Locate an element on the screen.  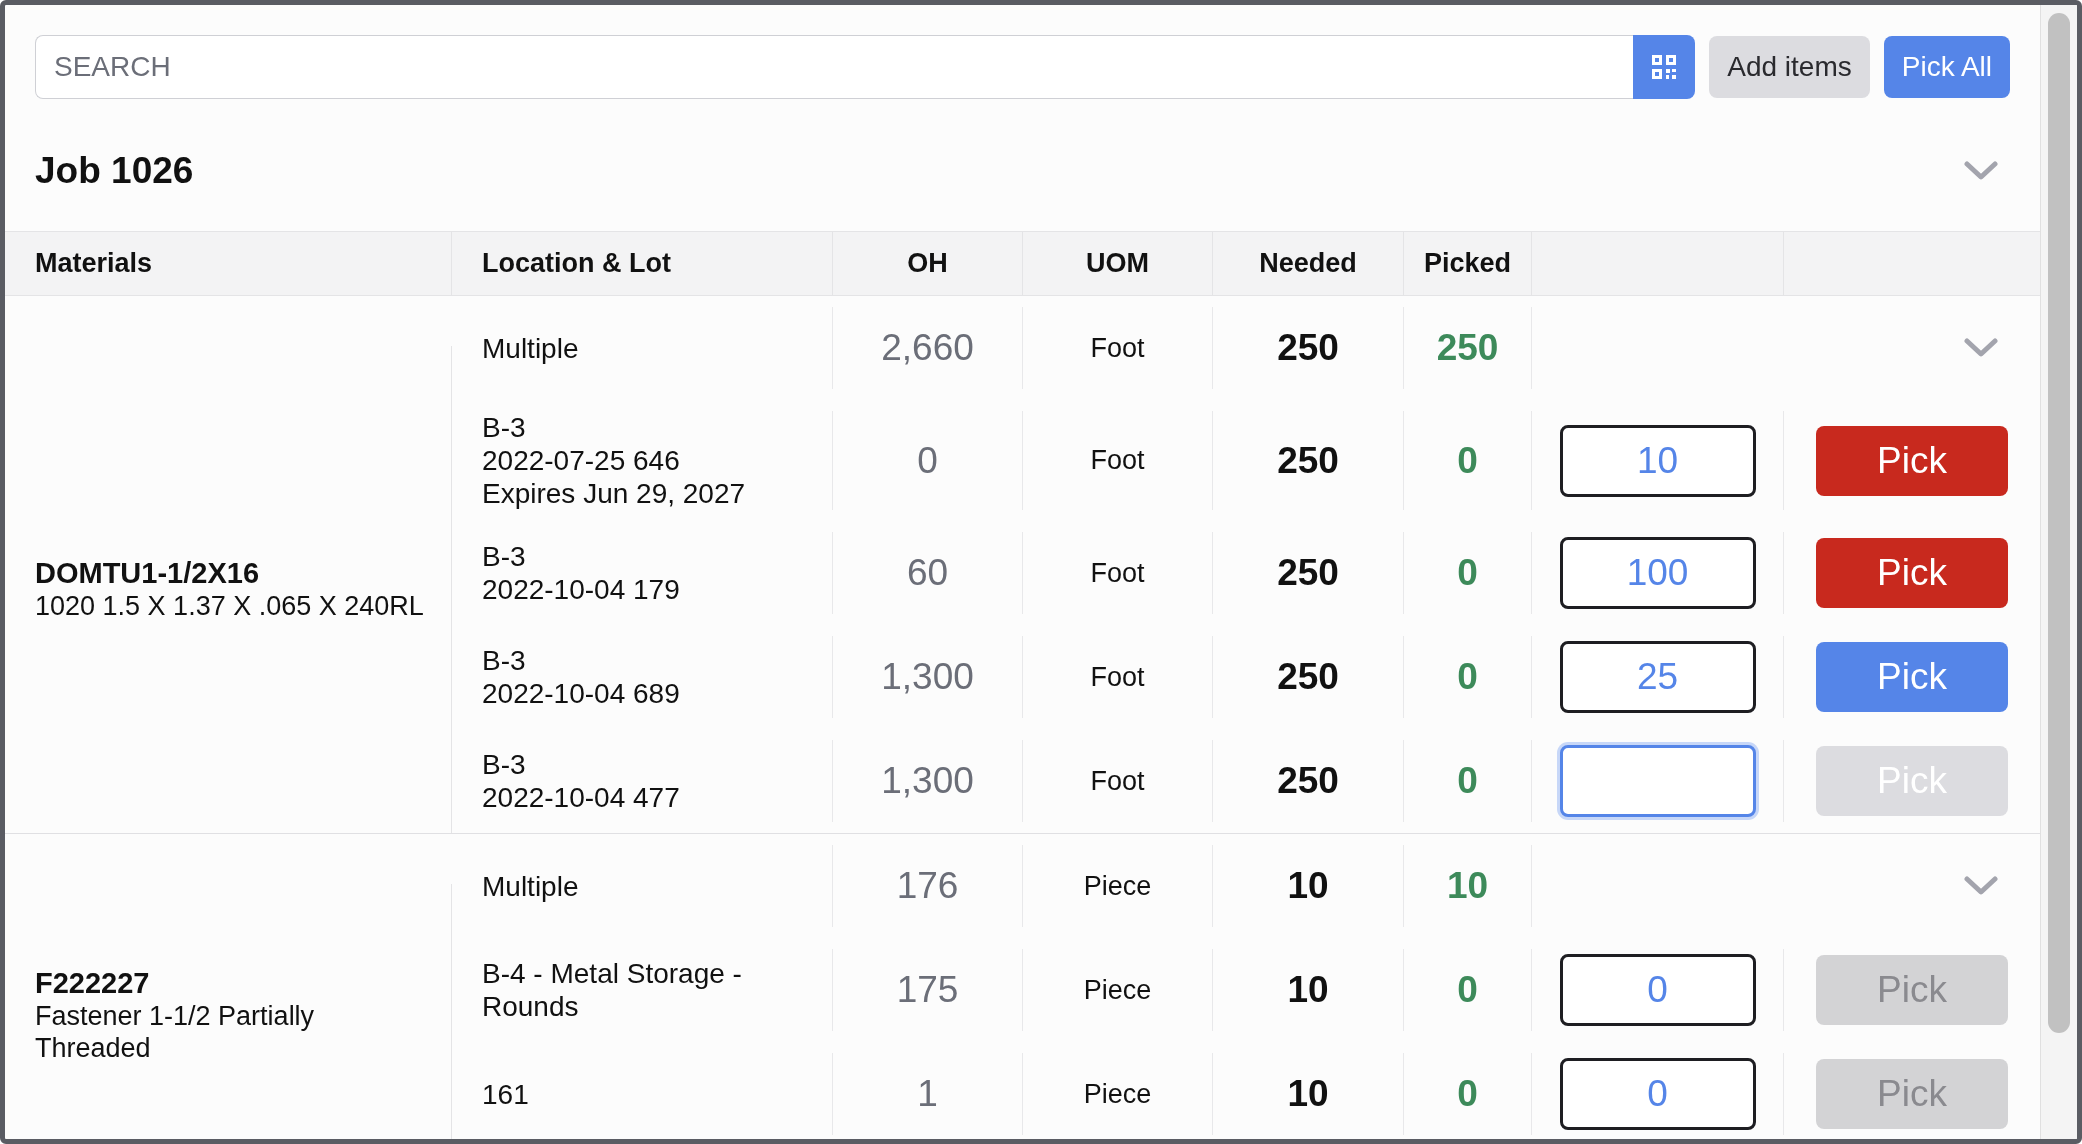
toolbar-button: Pick All is located at coordinates (1946, 67).